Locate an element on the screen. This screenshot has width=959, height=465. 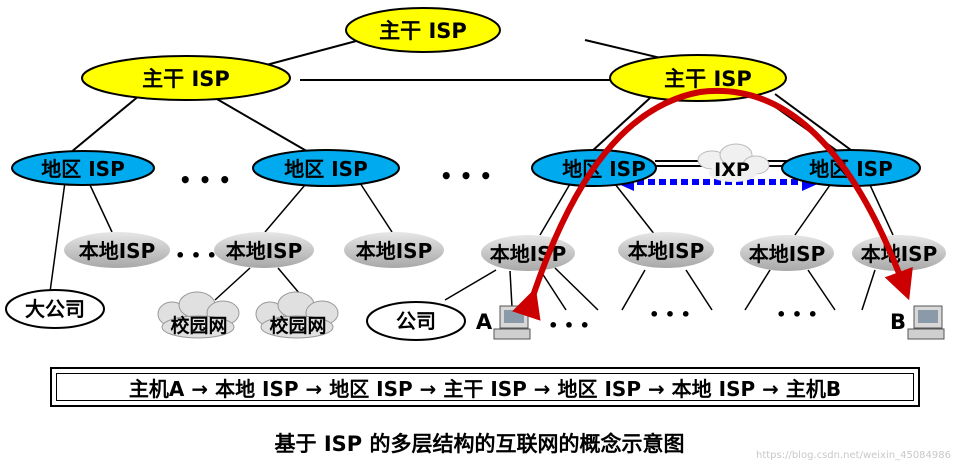
watermark: https://blog.csdn.net/weixin_45084986 is located at coordinates (853, 455).